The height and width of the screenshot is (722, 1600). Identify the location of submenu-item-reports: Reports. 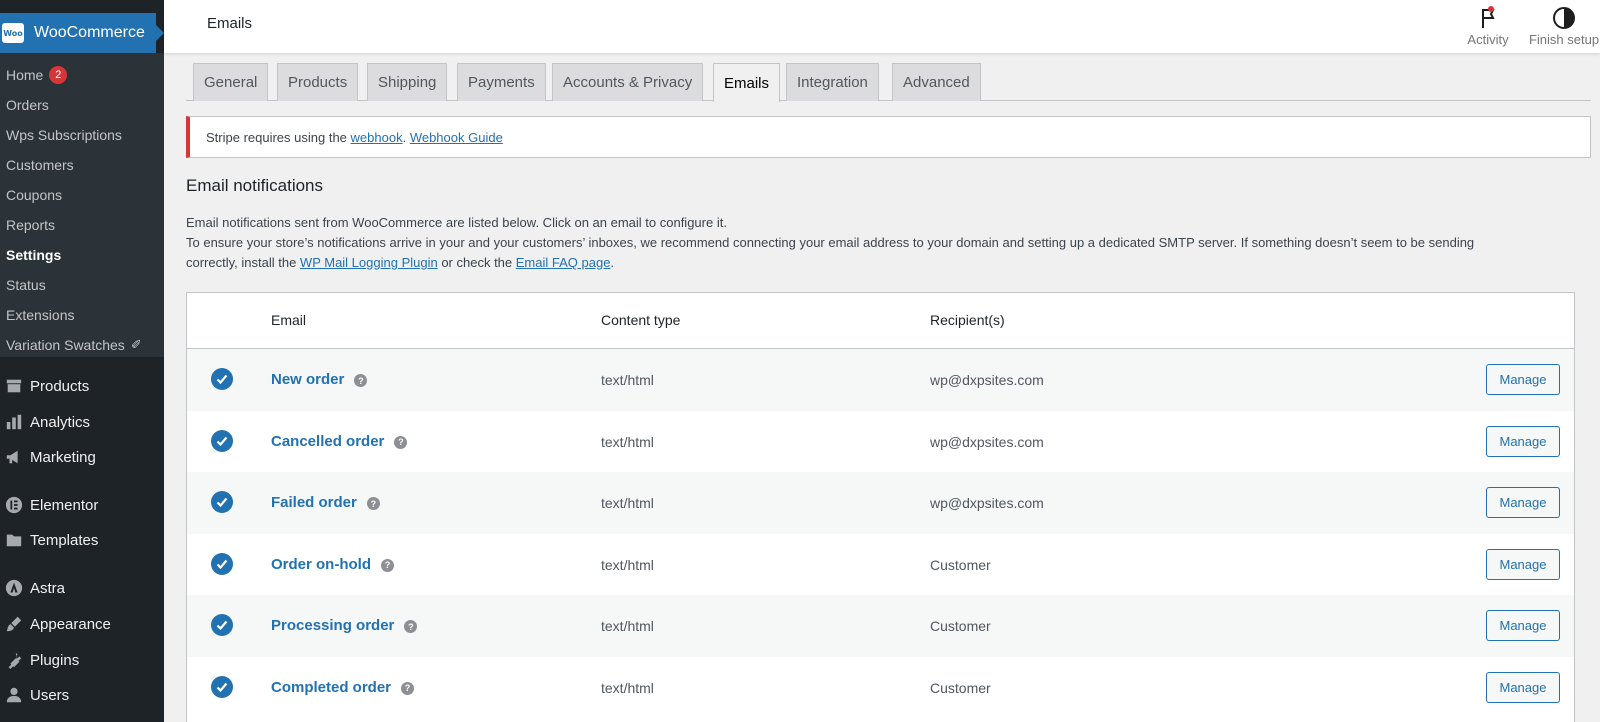
(82, 225).